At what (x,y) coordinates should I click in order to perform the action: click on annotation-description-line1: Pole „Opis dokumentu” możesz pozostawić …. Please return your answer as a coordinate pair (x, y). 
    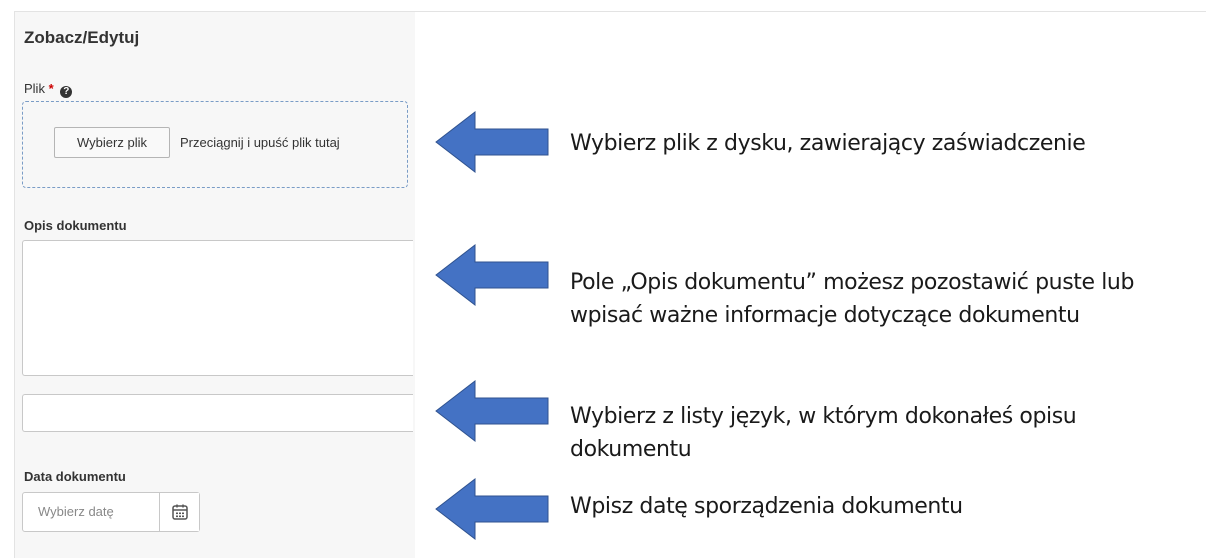
    Looking at the image, I should click on (852, 282).